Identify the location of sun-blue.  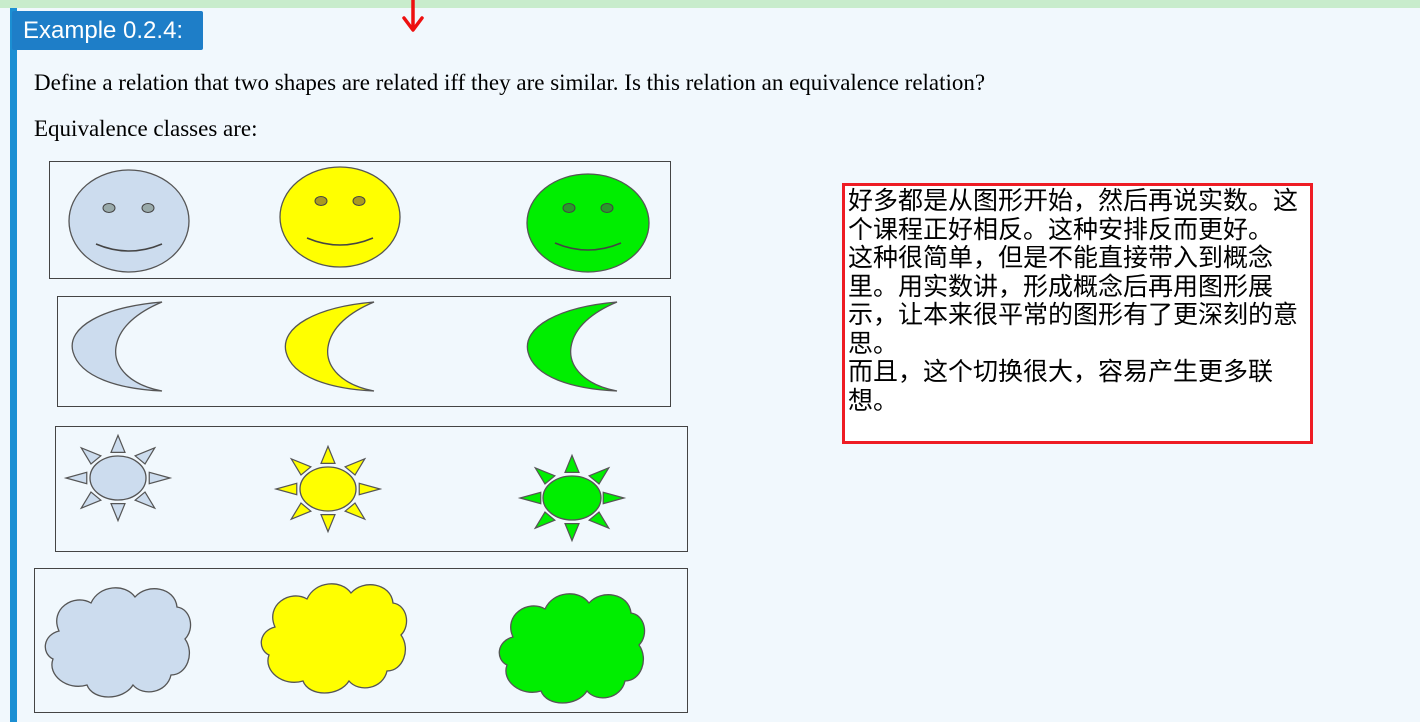
(118, 478).